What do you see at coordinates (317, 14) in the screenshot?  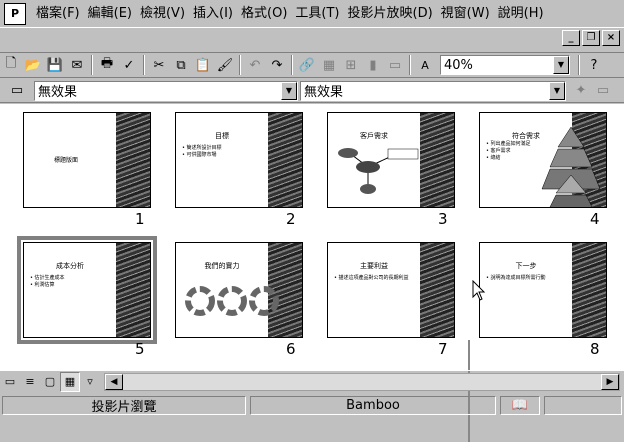 I see `menu-tools: 工具(T)` at bounding box center [317, 14].